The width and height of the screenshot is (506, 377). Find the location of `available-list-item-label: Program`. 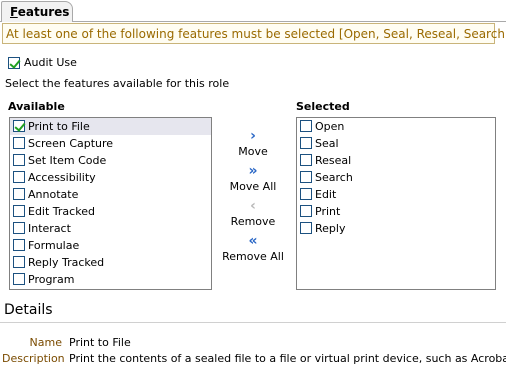

available-list-item-label: Program is located at coordinates (51, 279).